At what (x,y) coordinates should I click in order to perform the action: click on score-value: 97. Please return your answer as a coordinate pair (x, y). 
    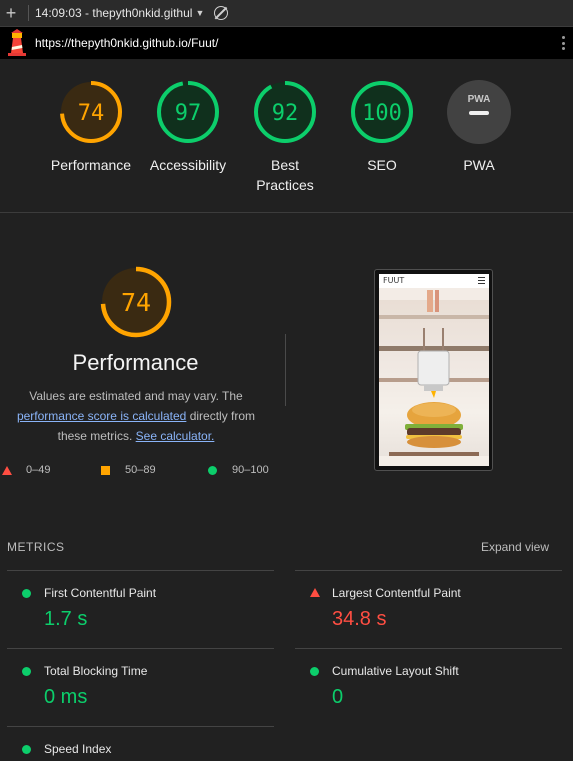
    Looking at the image, I should click on (188, 113).